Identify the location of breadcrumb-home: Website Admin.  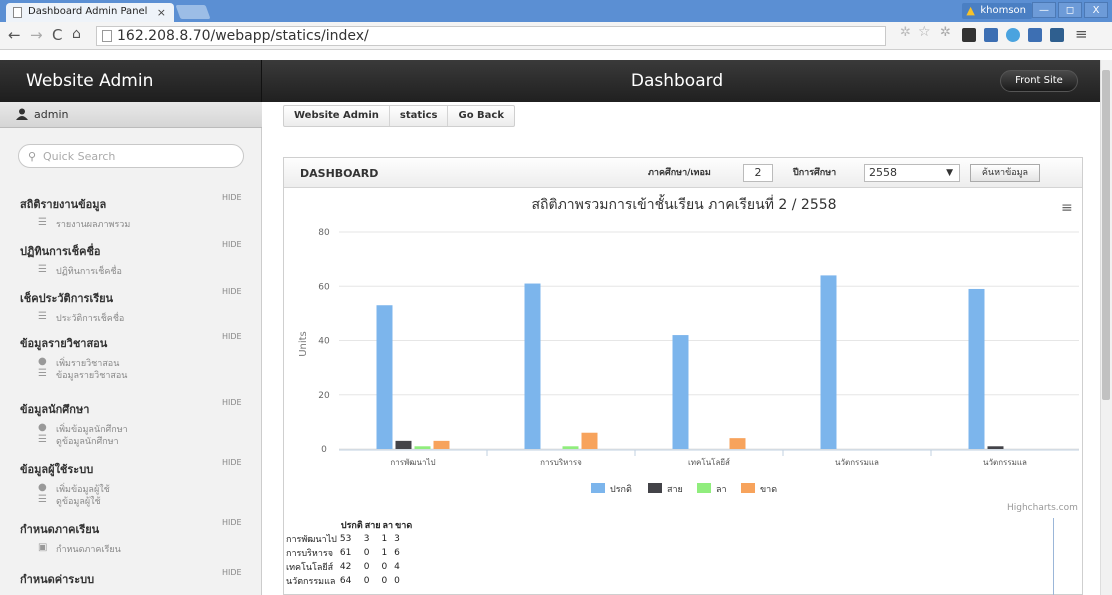
(336, 116).